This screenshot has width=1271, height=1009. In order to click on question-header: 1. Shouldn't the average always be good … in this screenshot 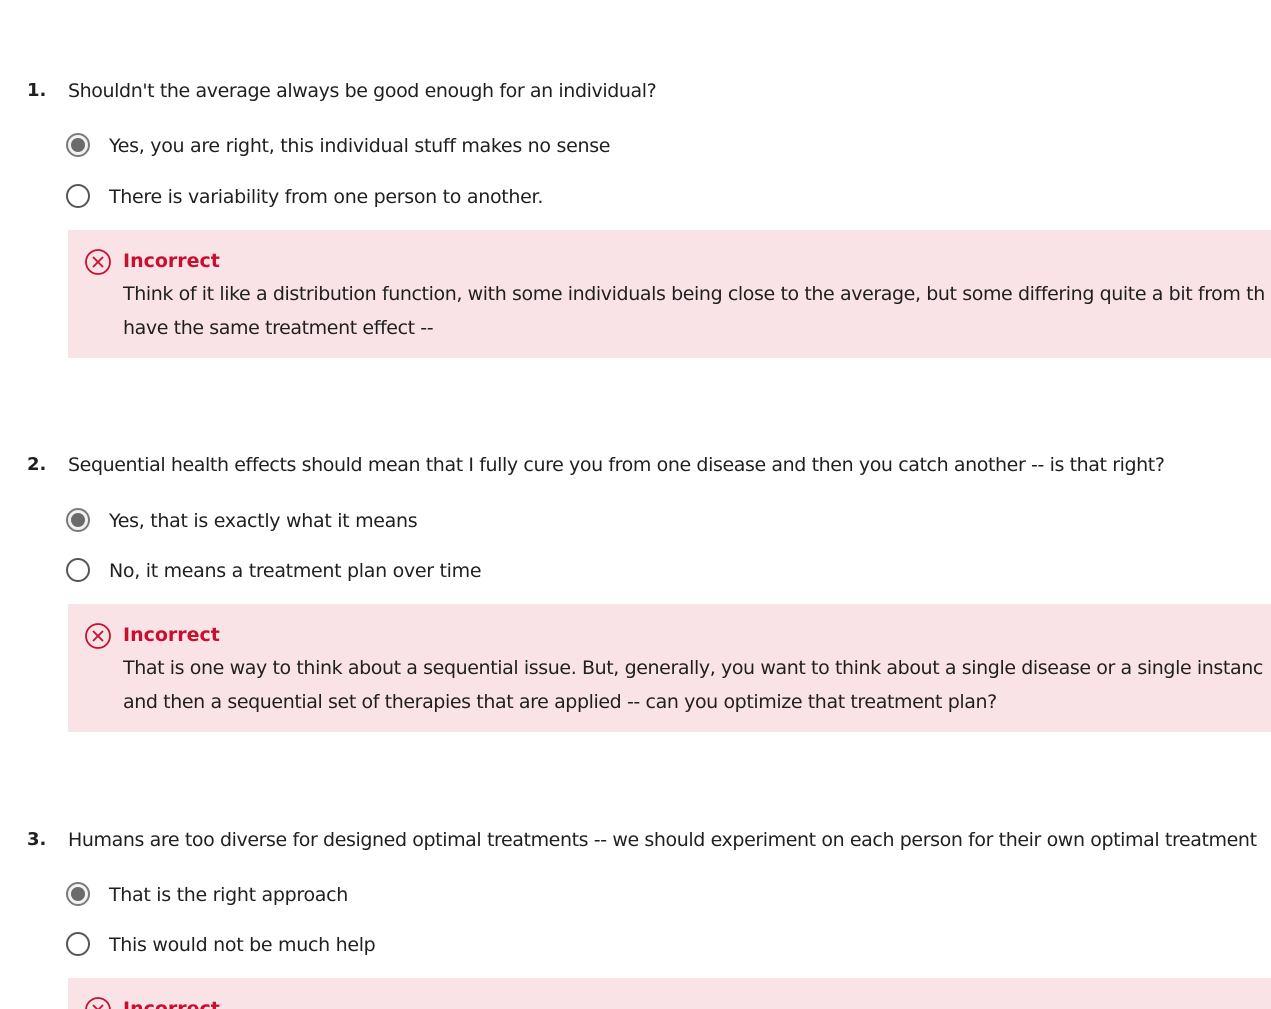, I will do `click(635, 91)`.